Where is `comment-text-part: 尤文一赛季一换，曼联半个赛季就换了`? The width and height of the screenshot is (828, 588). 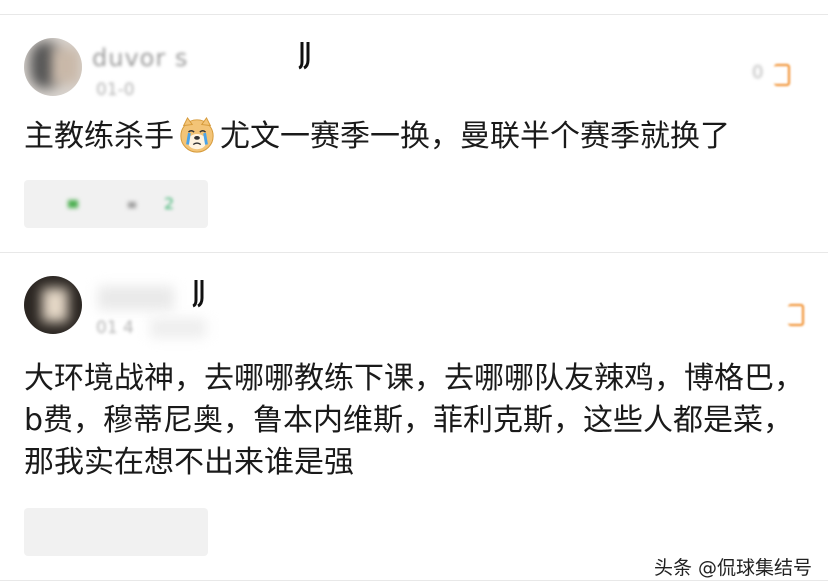
comment-text-part: 尤文一赛季一换，曼联半个赛季就换了 is located at coordinates (475, 136).